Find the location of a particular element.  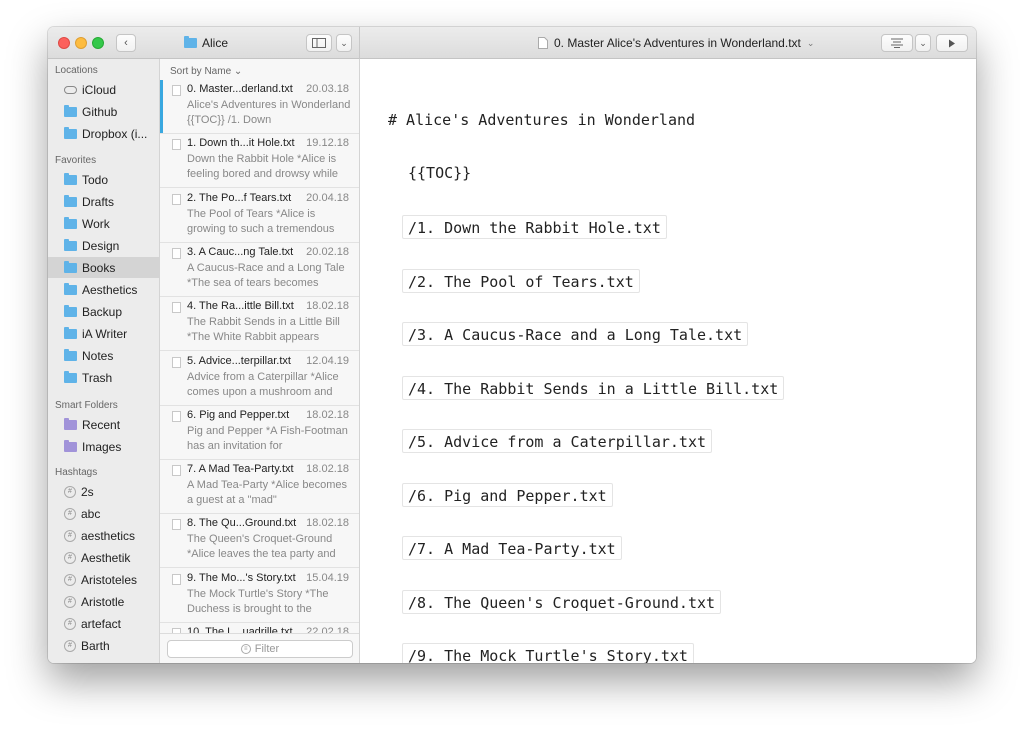

sidebar-item-label: 2s is located at coordinates (87, 491).